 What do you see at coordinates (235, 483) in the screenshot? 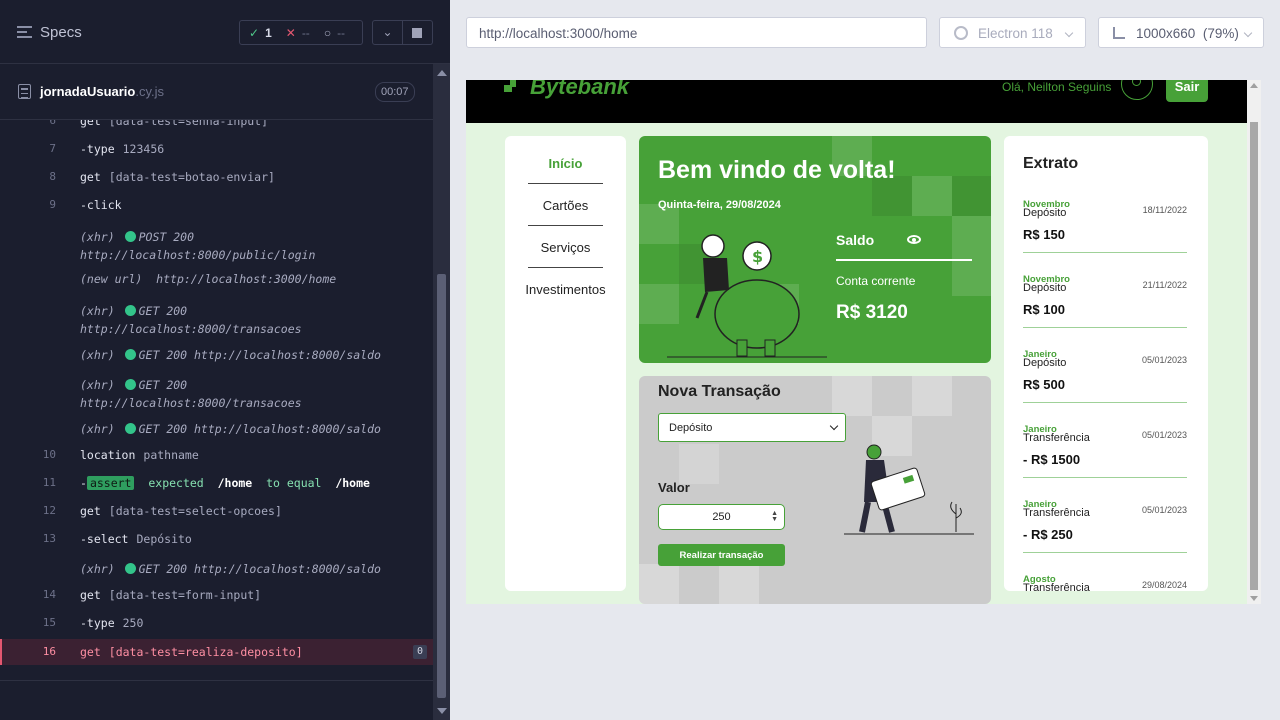
I see `assert-actual: /home` at bounding box center [235, 483].